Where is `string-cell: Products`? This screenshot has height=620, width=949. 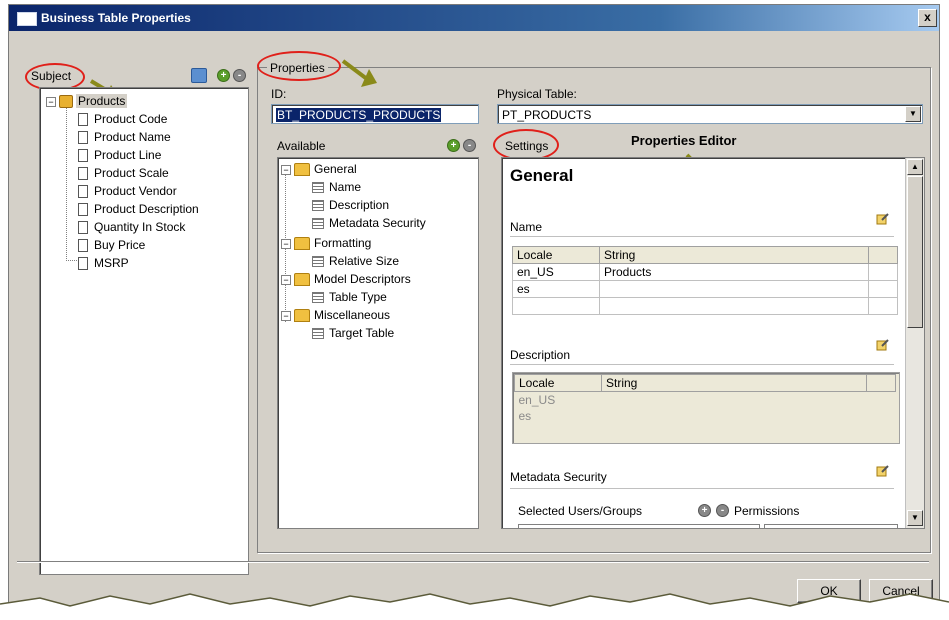 string-cell: Products is located at coordinates (734, 272).